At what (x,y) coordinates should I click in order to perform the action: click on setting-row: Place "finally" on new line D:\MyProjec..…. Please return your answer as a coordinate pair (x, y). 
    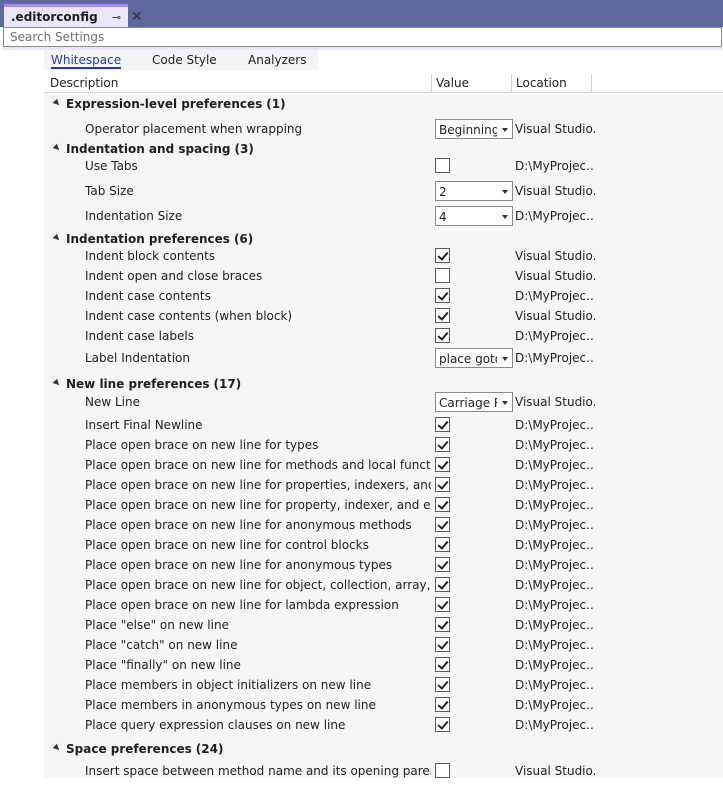
    Looking at the image, I should click on (383, 665).